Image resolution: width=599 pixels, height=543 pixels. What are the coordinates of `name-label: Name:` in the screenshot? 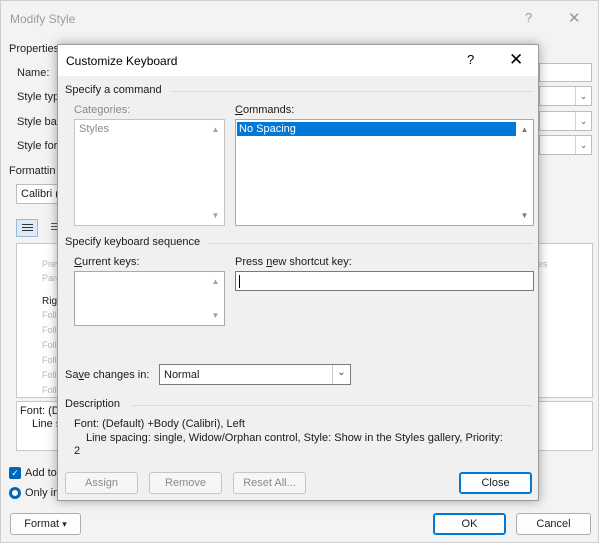 It's located at (33, 73).